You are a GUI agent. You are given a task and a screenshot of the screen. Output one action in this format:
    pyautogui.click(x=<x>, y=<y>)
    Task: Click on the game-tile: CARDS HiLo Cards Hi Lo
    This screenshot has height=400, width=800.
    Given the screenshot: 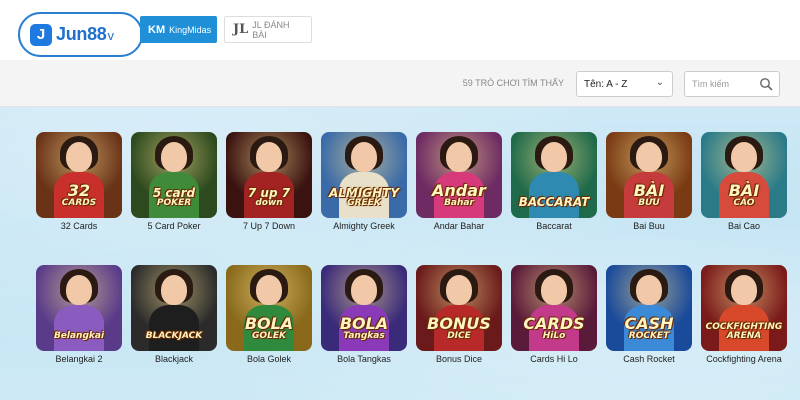 What is the action you would take?
    pyautogui.click(x=554, y=314)
    